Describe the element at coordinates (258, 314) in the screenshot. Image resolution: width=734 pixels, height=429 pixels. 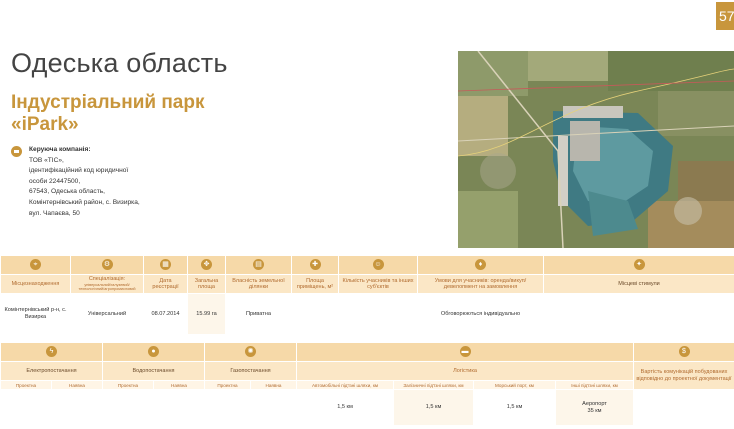
I see `cell-land-ownership: Приватна` at that location.